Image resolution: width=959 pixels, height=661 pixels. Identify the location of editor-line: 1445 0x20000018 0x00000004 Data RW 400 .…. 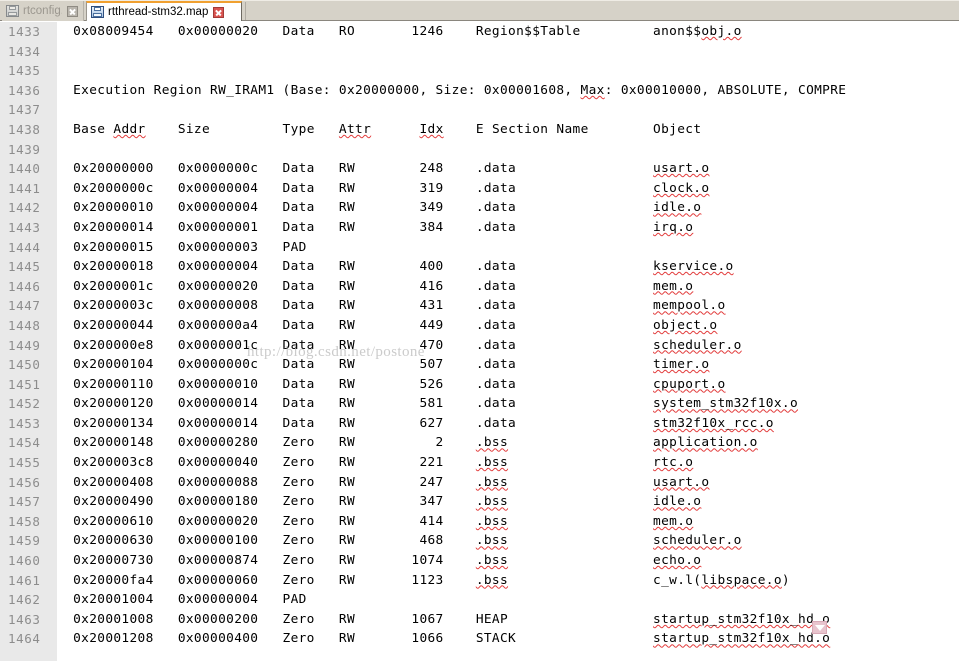
(479, 267).